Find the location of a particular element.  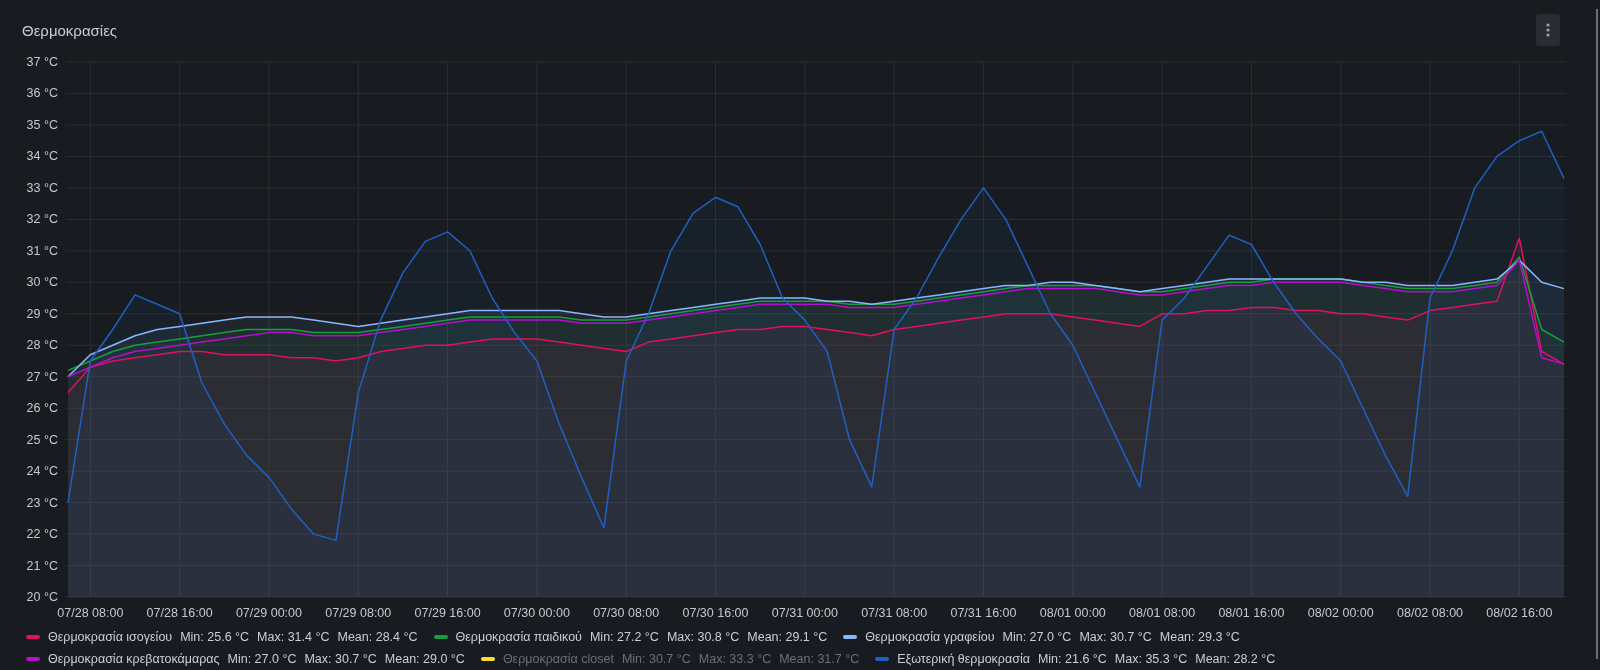

x-axis-label: 08/02 16:00 is located at coordinates (1519, 613).